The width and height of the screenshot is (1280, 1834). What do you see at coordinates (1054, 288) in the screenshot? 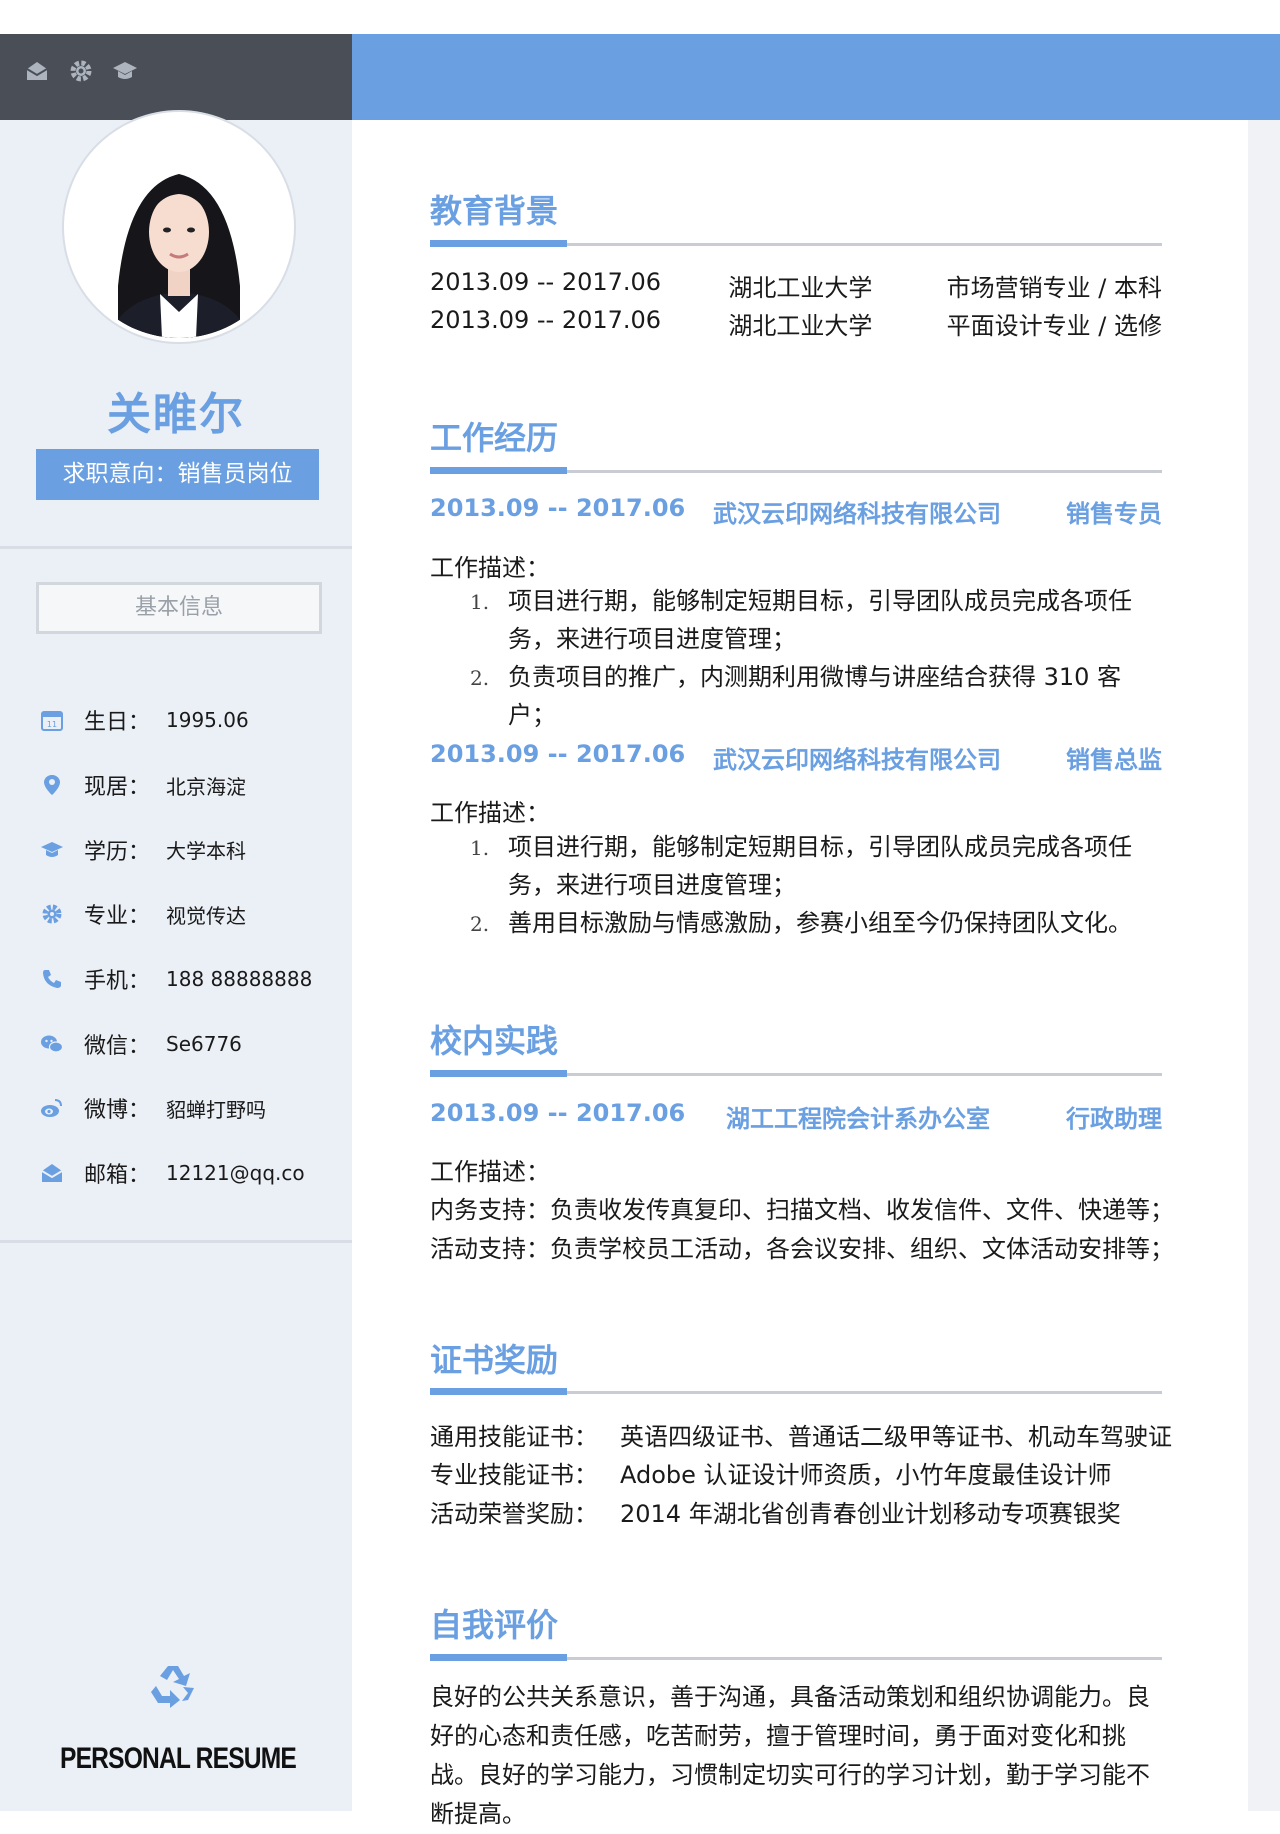
I see `education-major: 市场营销专业 / 本科` at bounding box center [1054, 288].